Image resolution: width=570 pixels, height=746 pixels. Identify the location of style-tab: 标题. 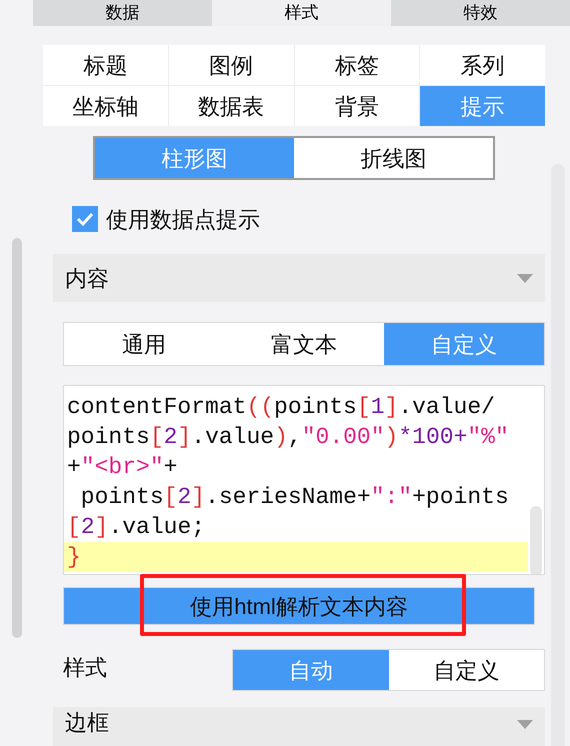
(105, 65).